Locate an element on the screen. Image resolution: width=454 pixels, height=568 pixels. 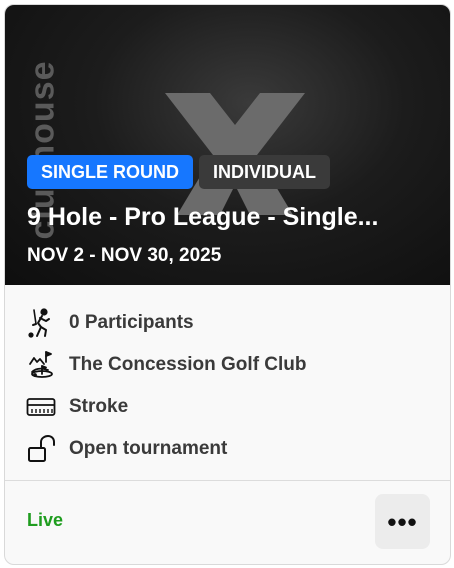
badge-group: SINGLE ROUND INDIVIDUAL is located at coordinates (179, 172).